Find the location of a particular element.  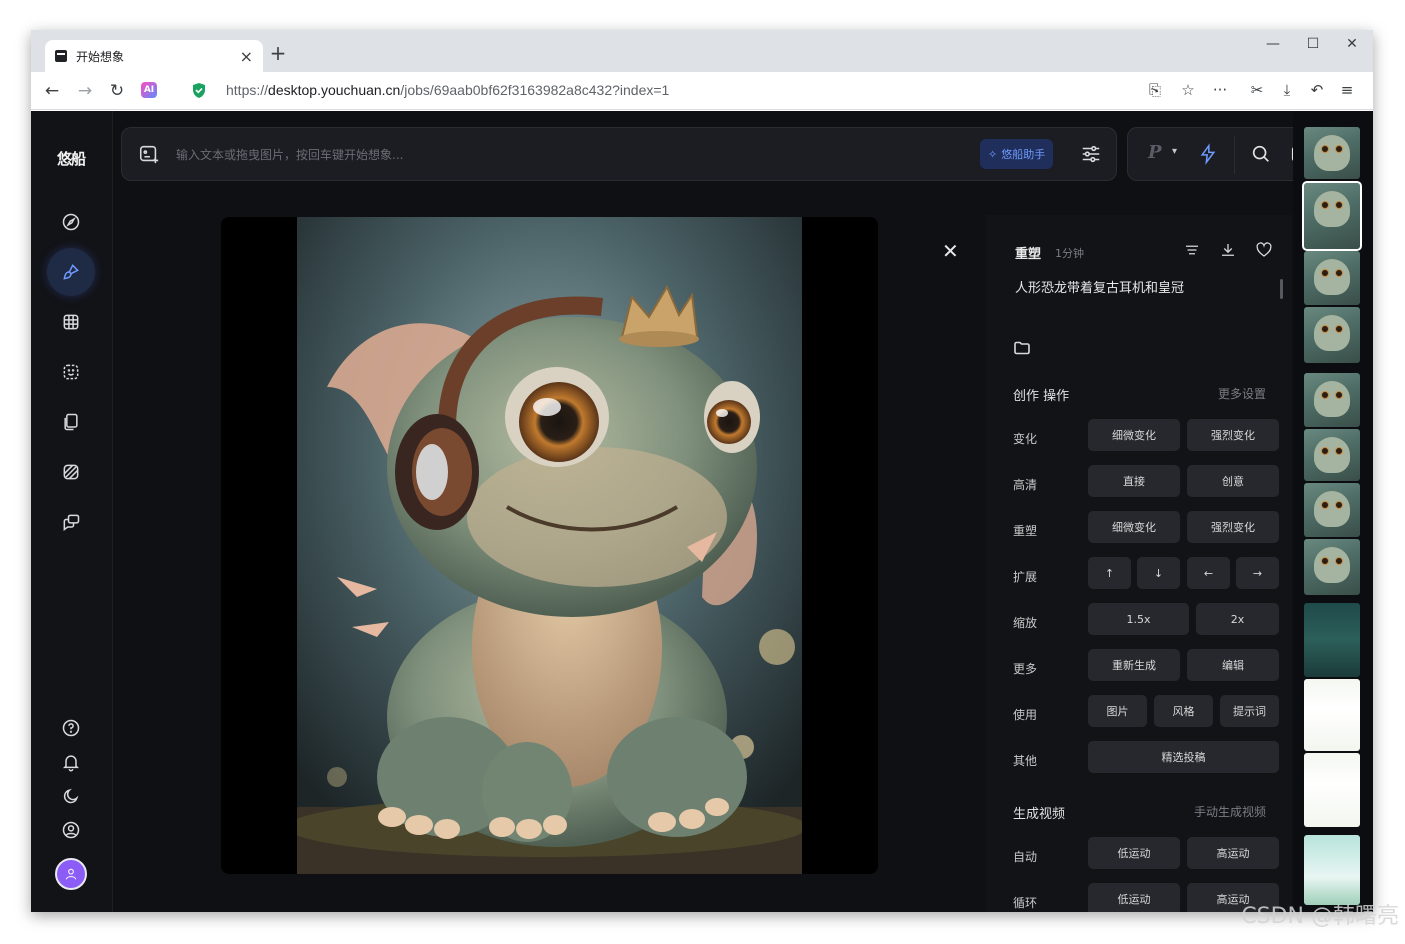

app-logo: 悠船 is located at coordinates (71, 159).